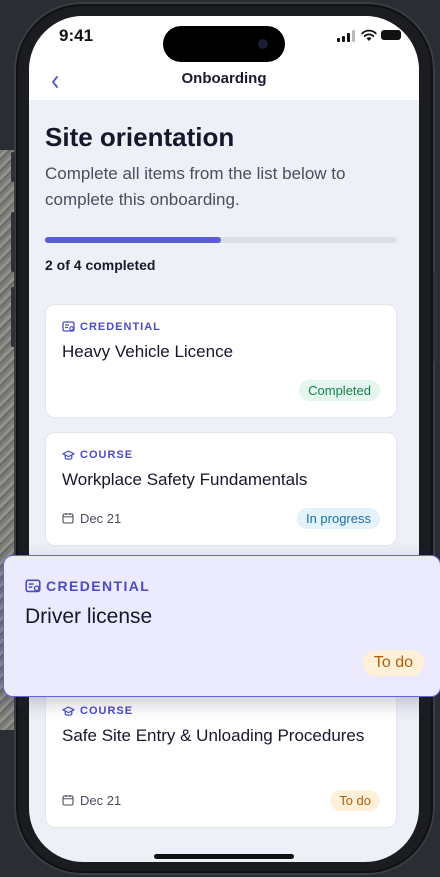 The image size is (440, 877). Describe the element at coordinates (100, 265) in the screenshot. I see `progress-label: 2 of 4 completed` at that location.